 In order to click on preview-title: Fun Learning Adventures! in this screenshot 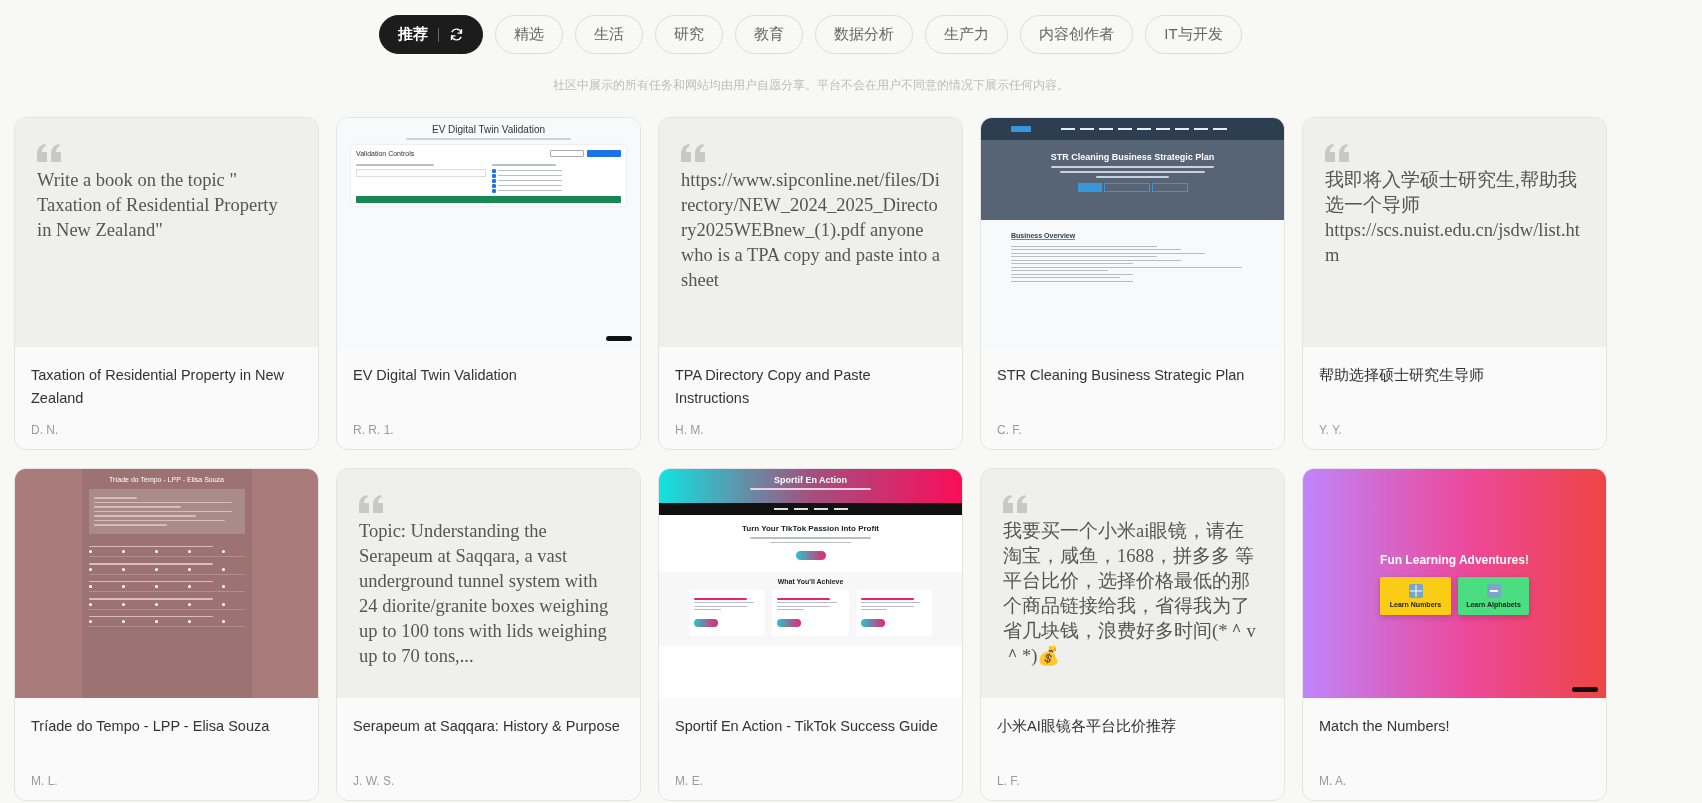, I will do `click(1454, 559)`.